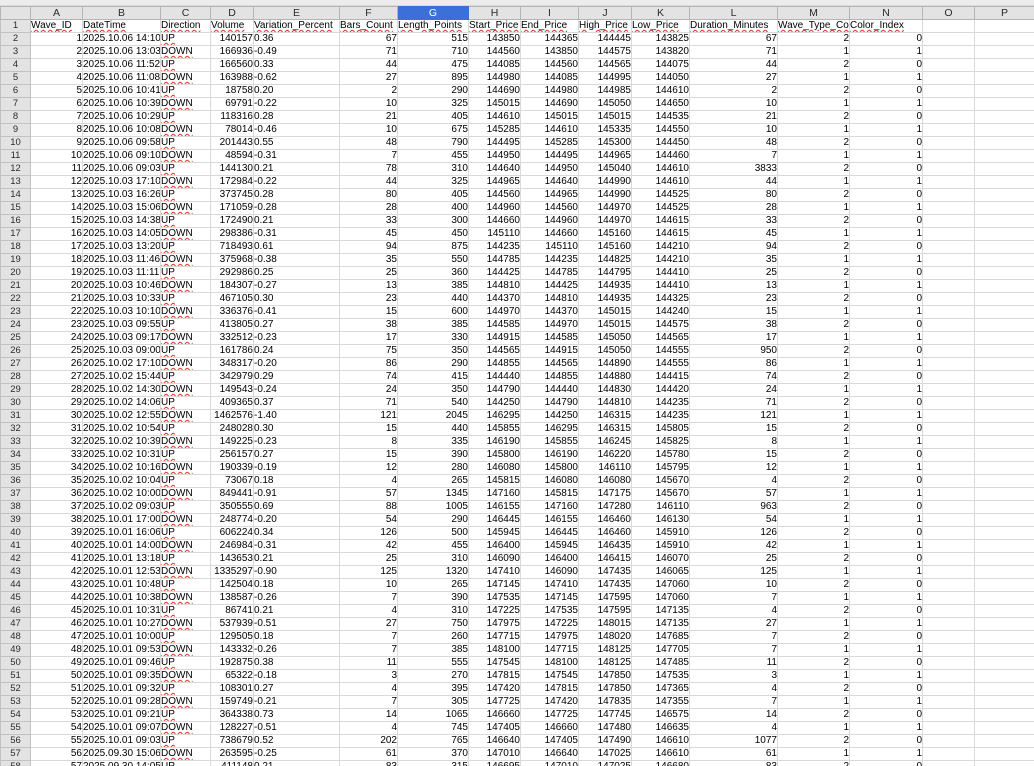  Describe the element at coordinates (433, 39) in the screenshot. I see `cell-length_points: 515` at that location.